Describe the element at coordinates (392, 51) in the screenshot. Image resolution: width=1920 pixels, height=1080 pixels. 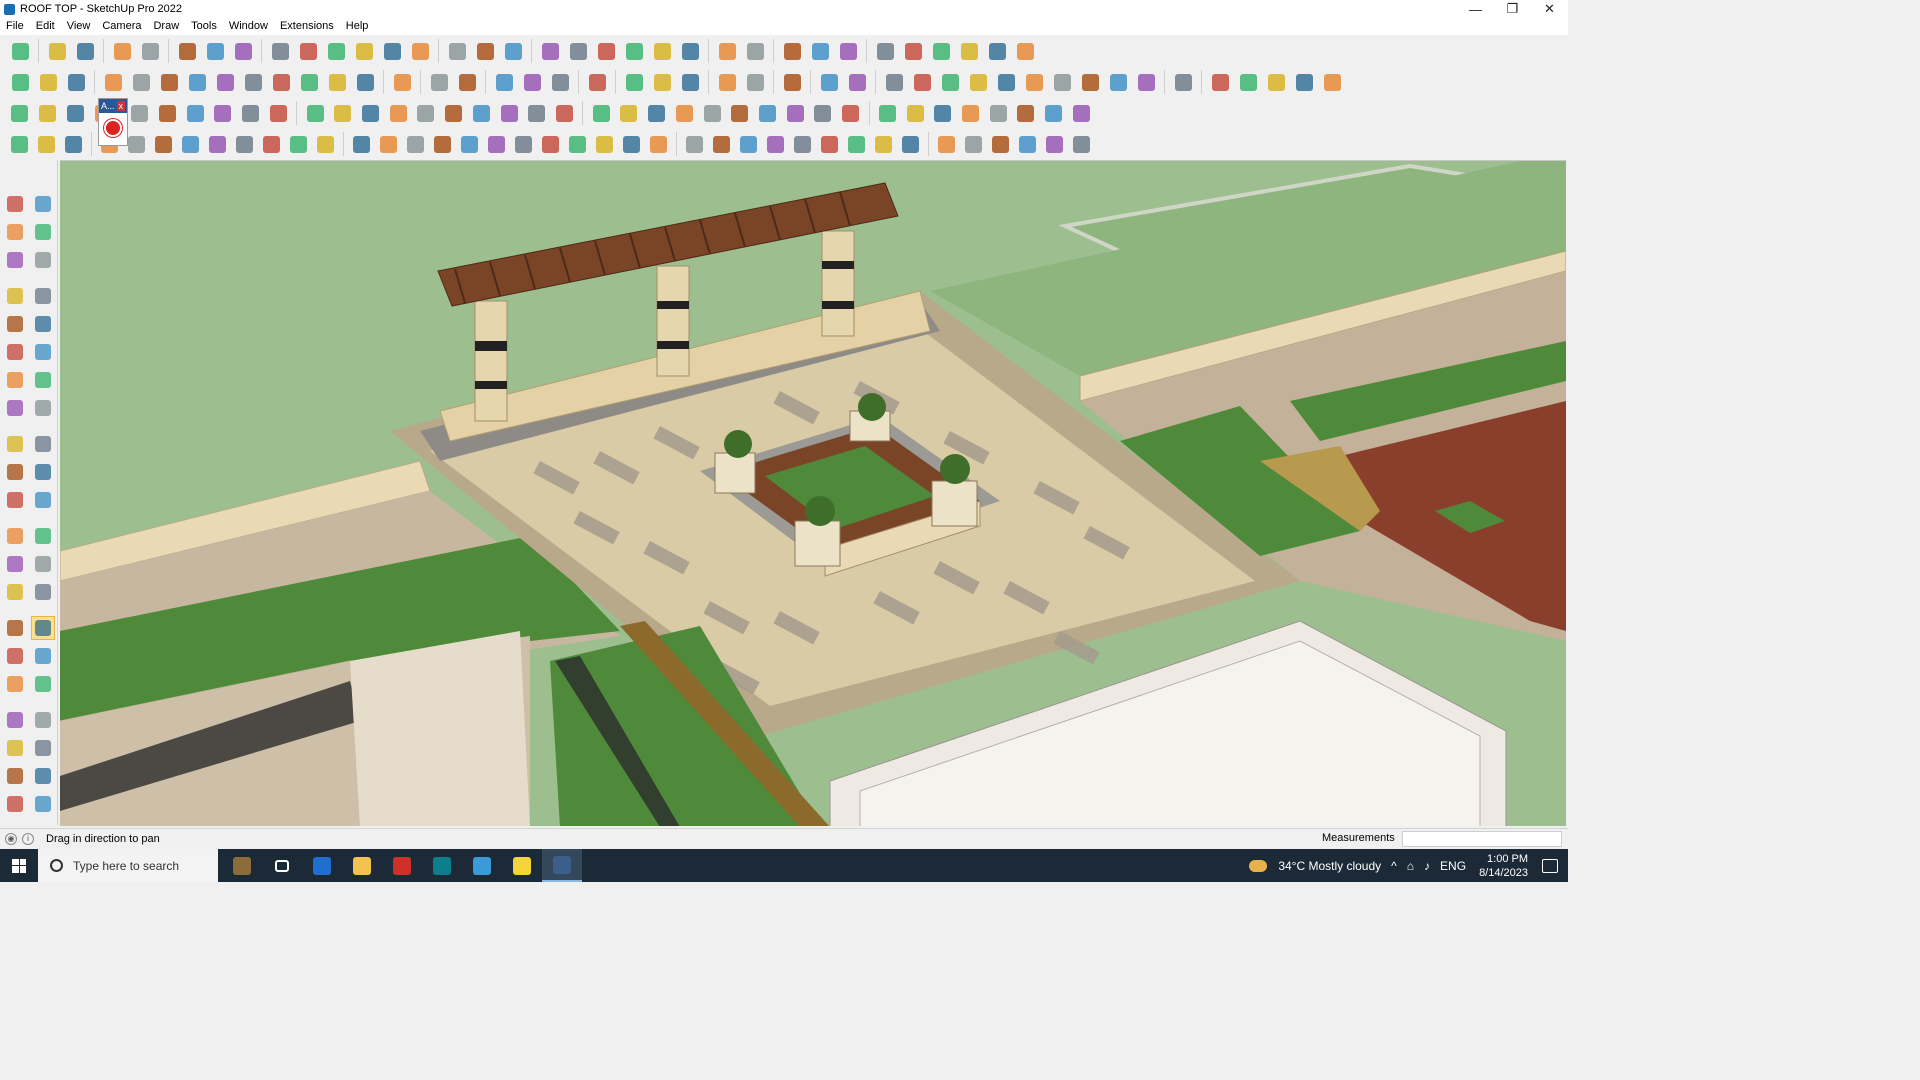
I see `main-toolbar-tool-13-icon` at that location.